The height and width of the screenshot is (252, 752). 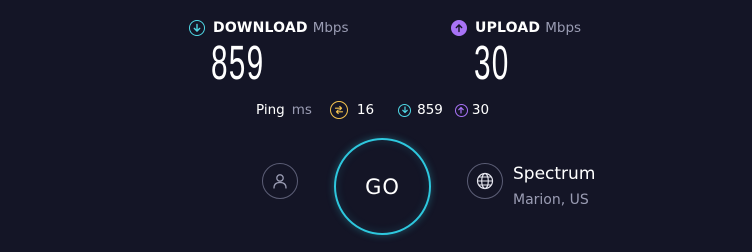 I want to click on go-button: GO, so click(x=382, y=186).